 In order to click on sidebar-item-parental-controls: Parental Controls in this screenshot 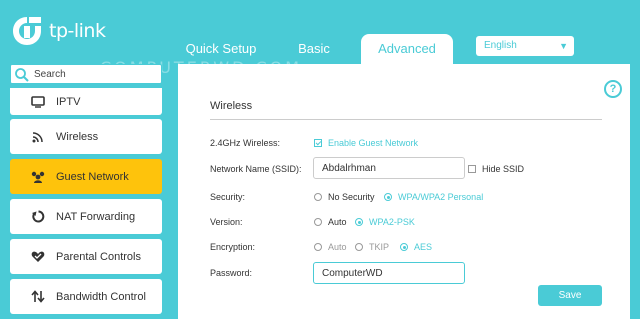, I will do `click(86, 256)`.